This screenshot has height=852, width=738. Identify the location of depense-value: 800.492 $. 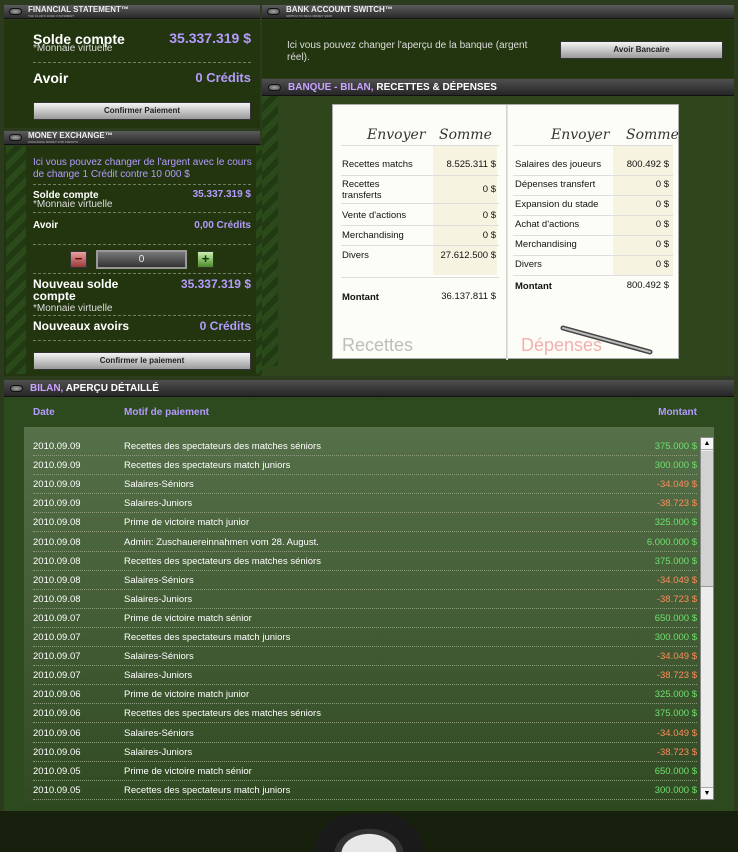
(647, 164).